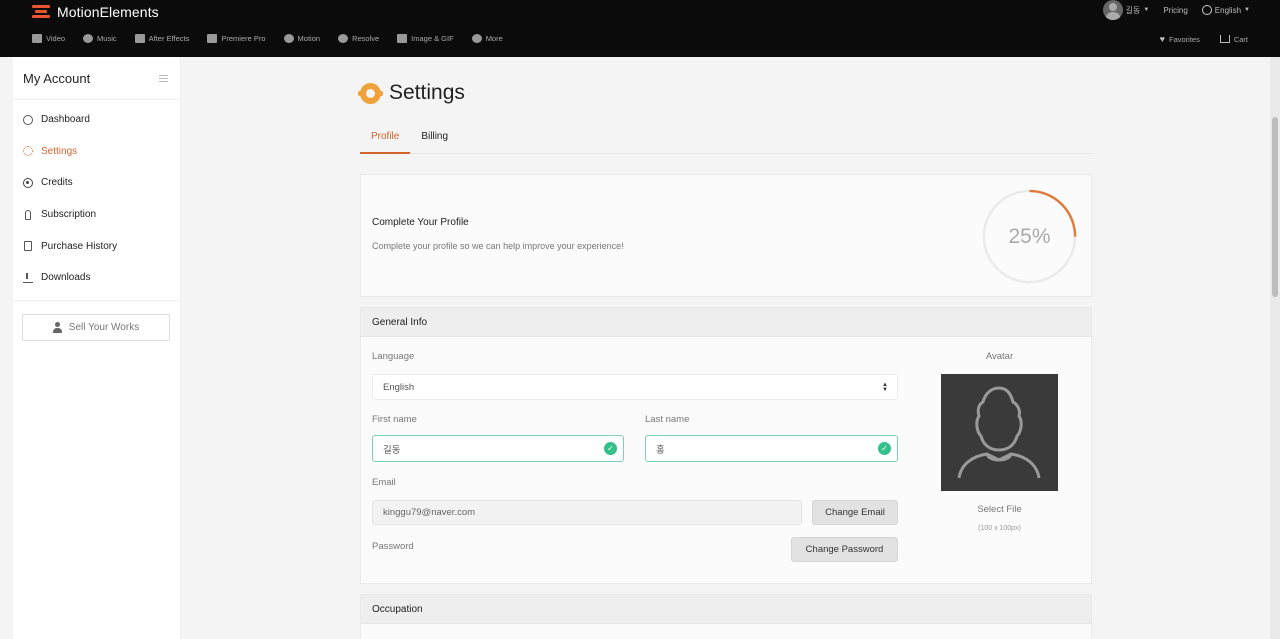  Describe the element at coordinates (1112, 10) in the screenshot. I see `user-avatar-icon` at that location.